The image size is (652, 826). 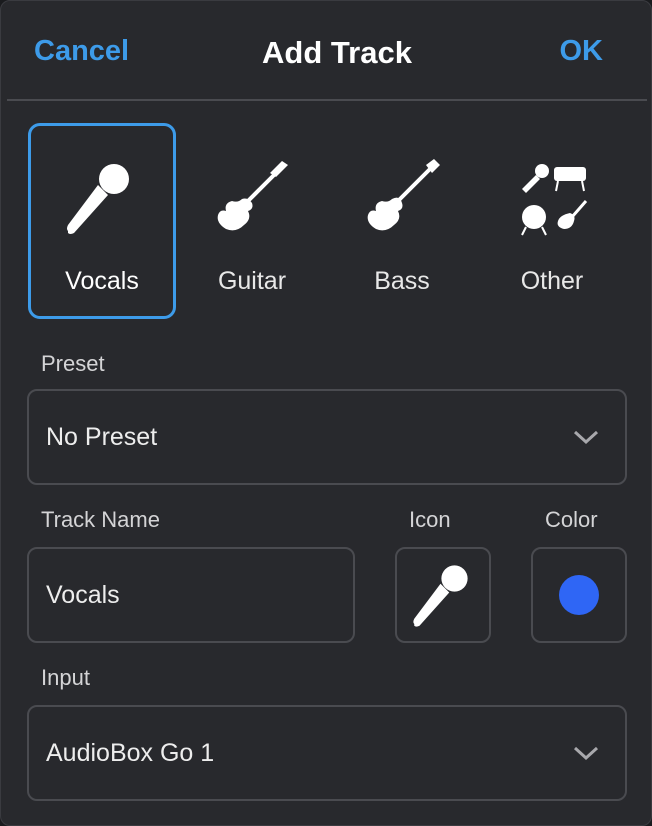 I want to click on dialog-title: Add Track, so click(x=337, y=52).